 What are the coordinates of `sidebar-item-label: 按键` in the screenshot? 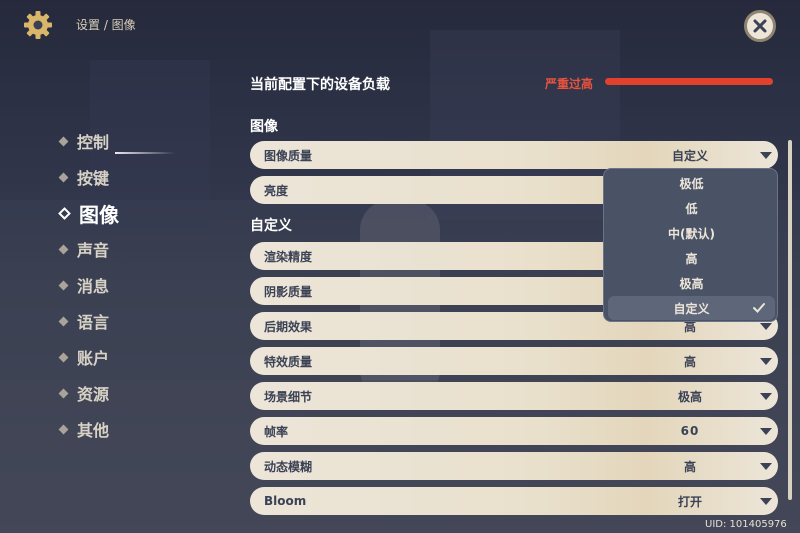 It's located at (93, 178).